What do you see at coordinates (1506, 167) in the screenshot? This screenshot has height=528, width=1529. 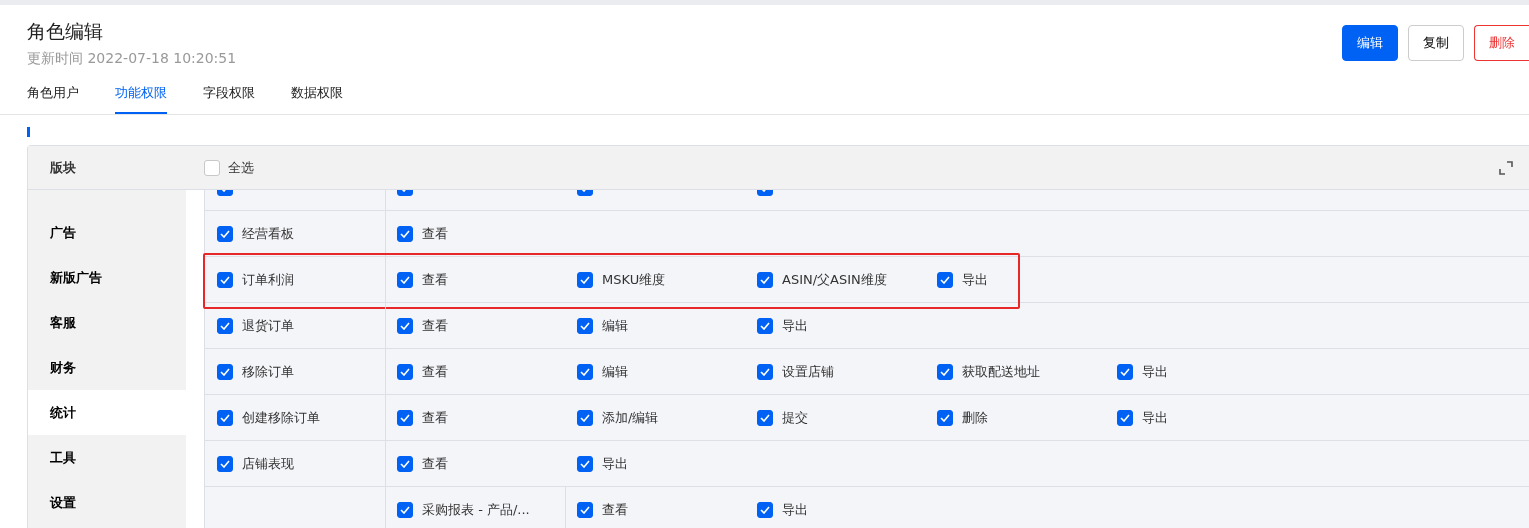 I see `expand-icon` at bounding box center [1506, 167].